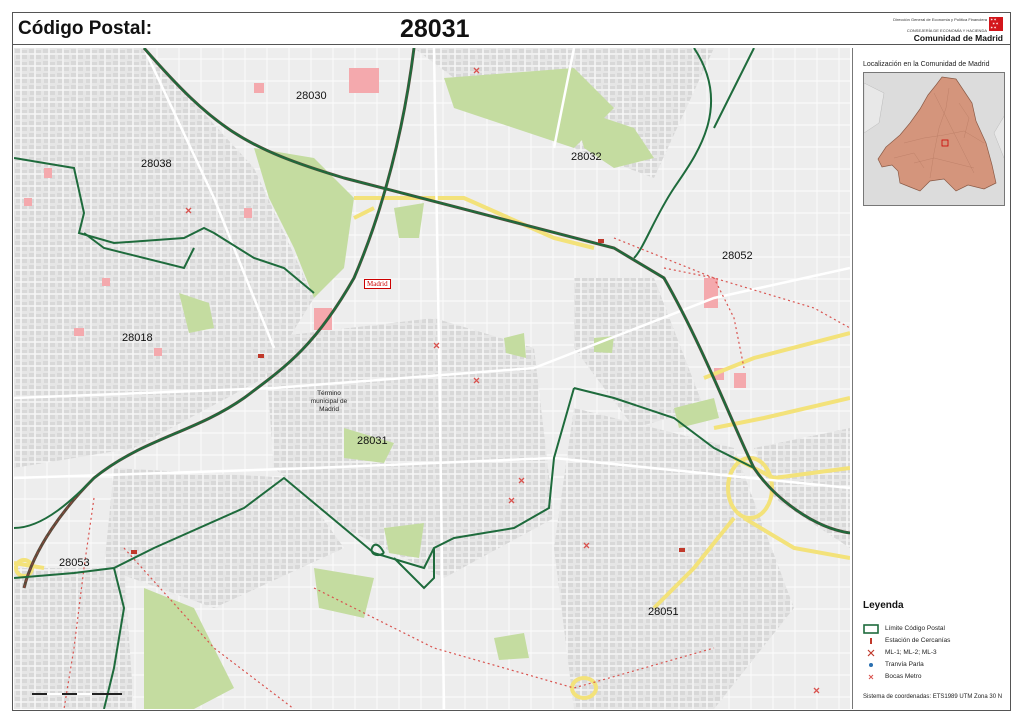 This screenshot has height=723, width=1024. Describe the element at coordinates (871, 641) in the screenshot. I see `cercanias-icon` at that location.